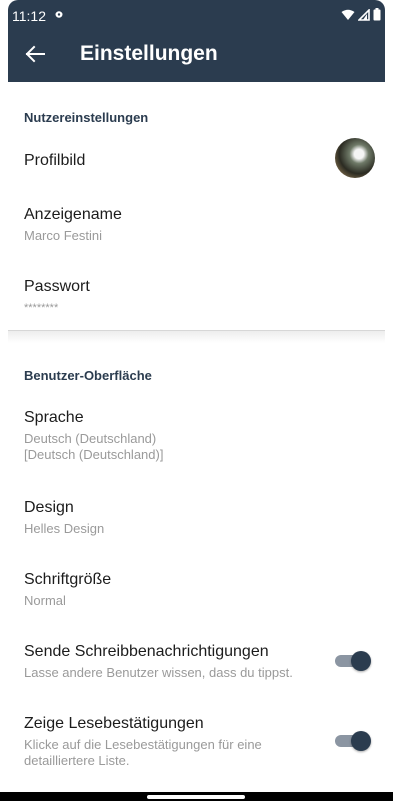  Describe the element at coordinates (149, 53) in the screenshot. I see `page-title: Einstellungen` at that location.